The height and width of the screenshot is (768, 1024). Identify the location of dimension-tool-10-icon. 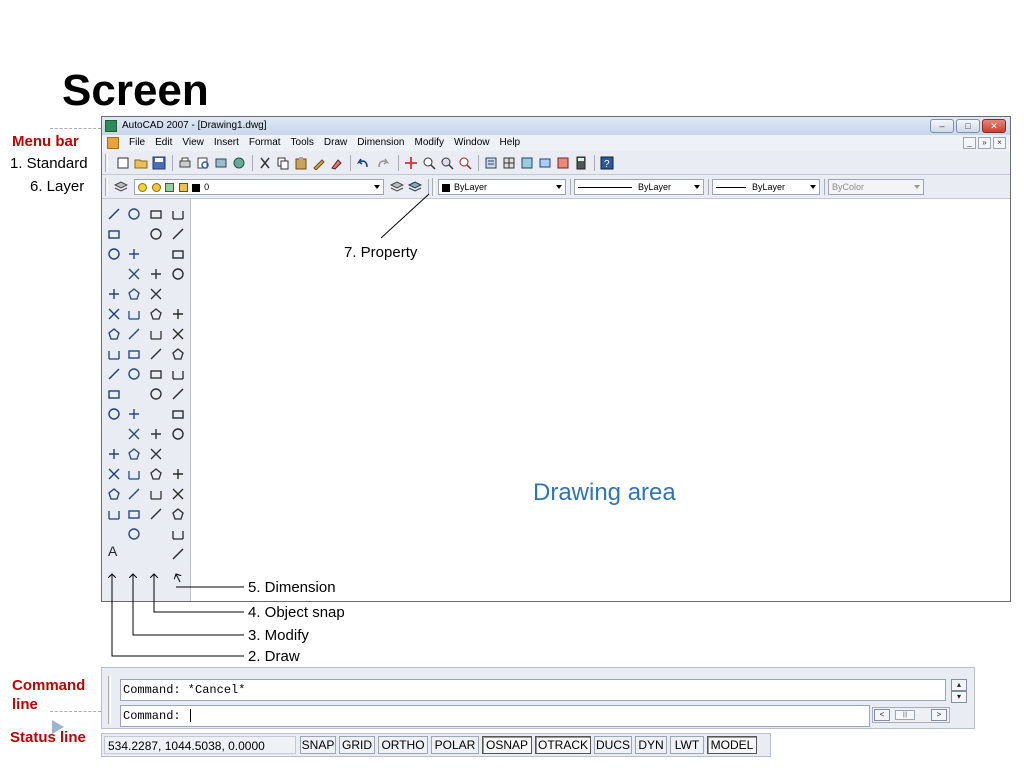
(178, 394).